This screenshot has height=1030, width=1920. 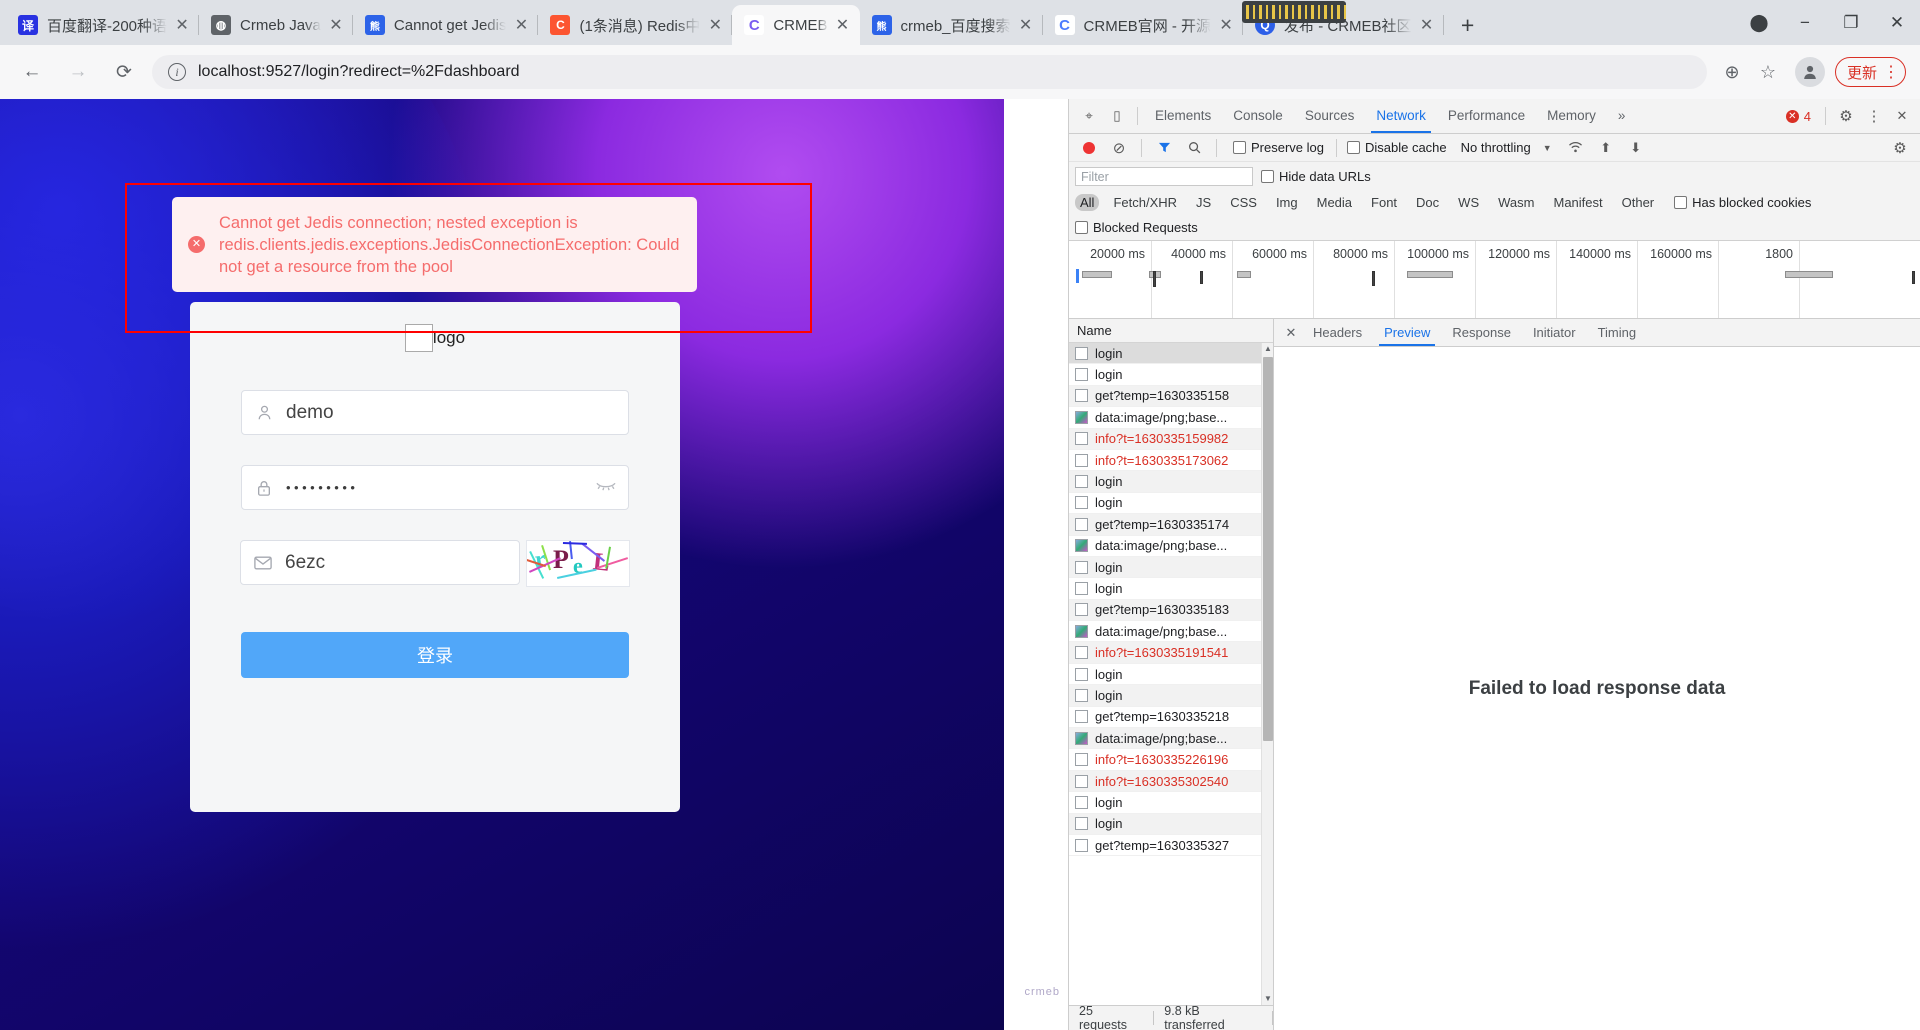 I want to click on type-filter-css: CSS, so click(x=1243, y=202).